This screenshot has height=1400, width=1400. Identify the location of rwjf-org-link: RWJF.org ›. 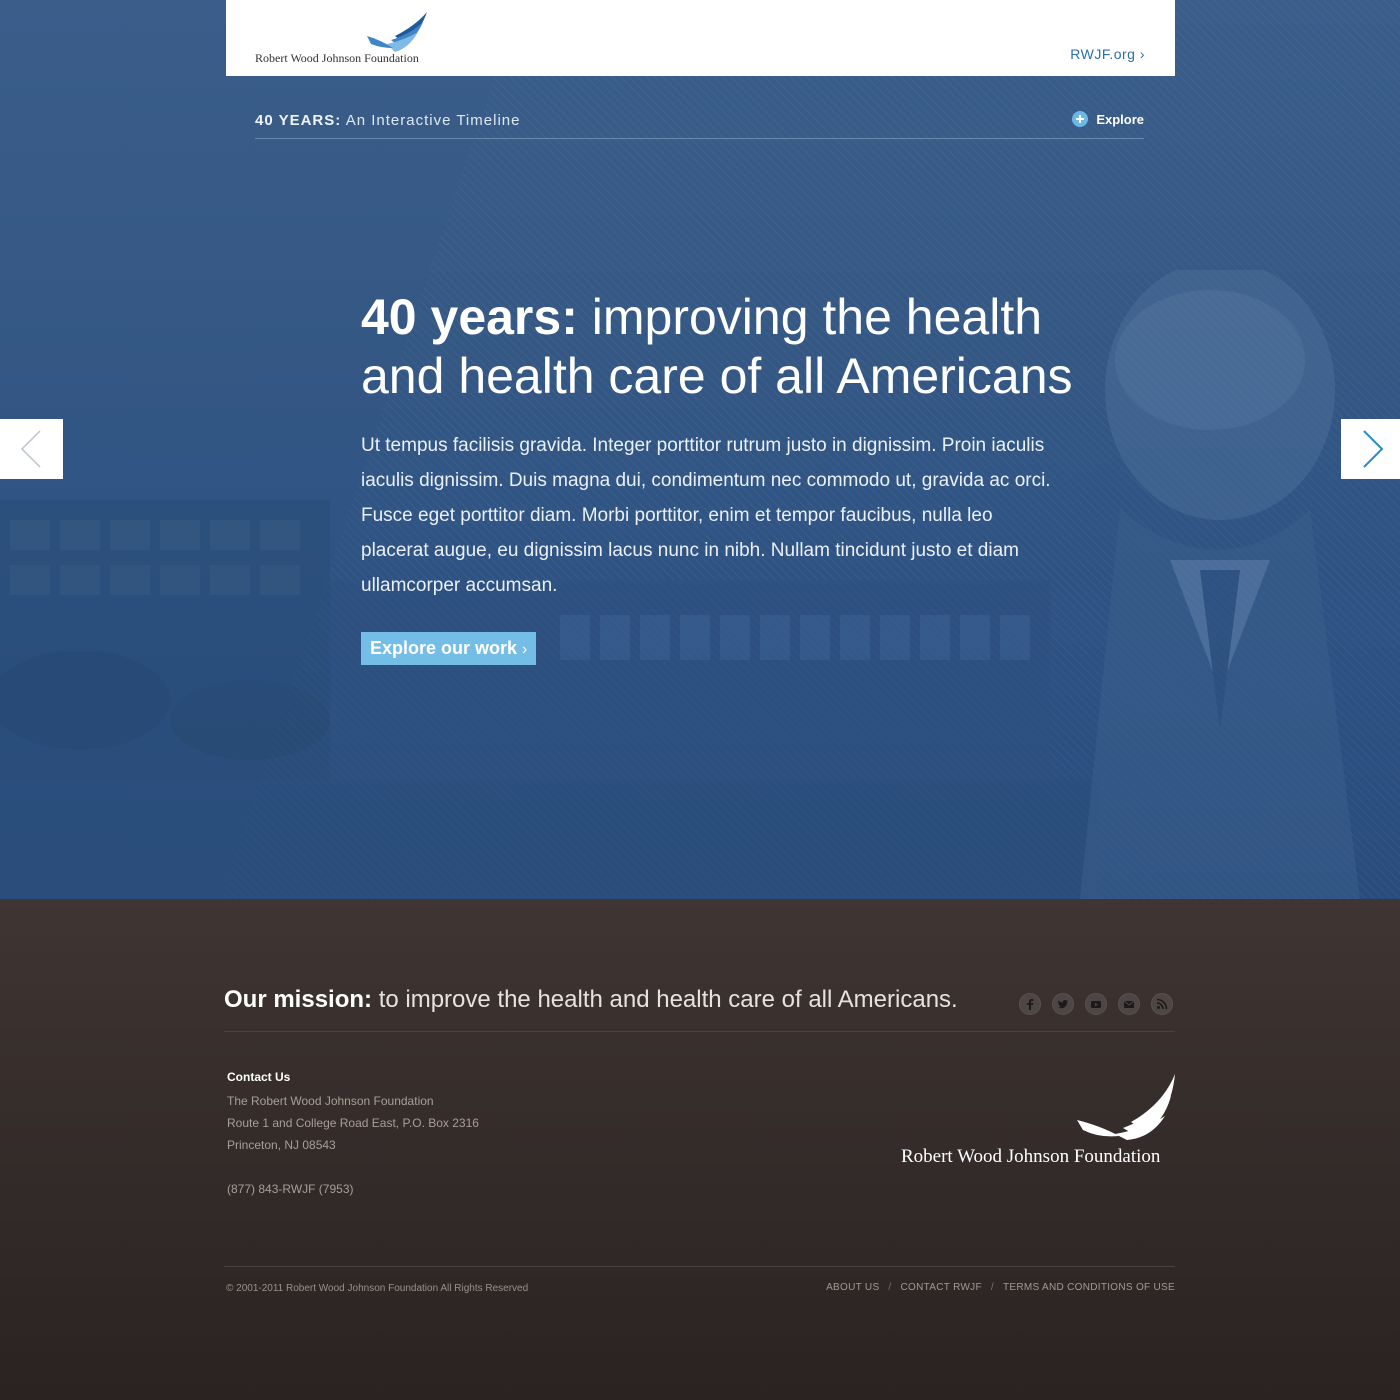
(1107, 54).